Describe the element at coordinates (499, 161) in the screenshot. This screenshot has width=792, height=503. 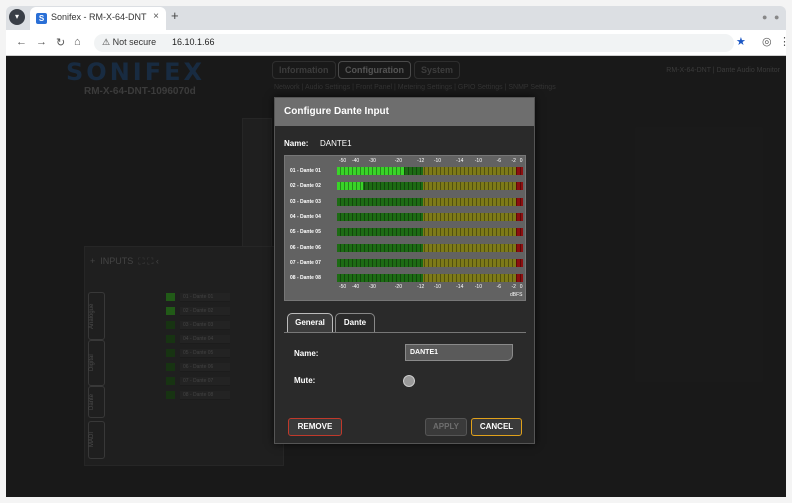
I see `scale-top-tick-label: -6` at that location.